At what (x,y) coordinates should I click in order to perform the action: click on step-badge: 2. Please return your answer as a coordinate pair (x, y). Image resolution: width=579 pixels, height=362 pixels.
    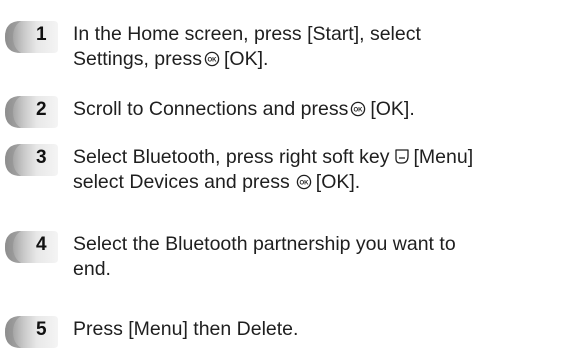
    Looking at the image, I should click on (31, 112).